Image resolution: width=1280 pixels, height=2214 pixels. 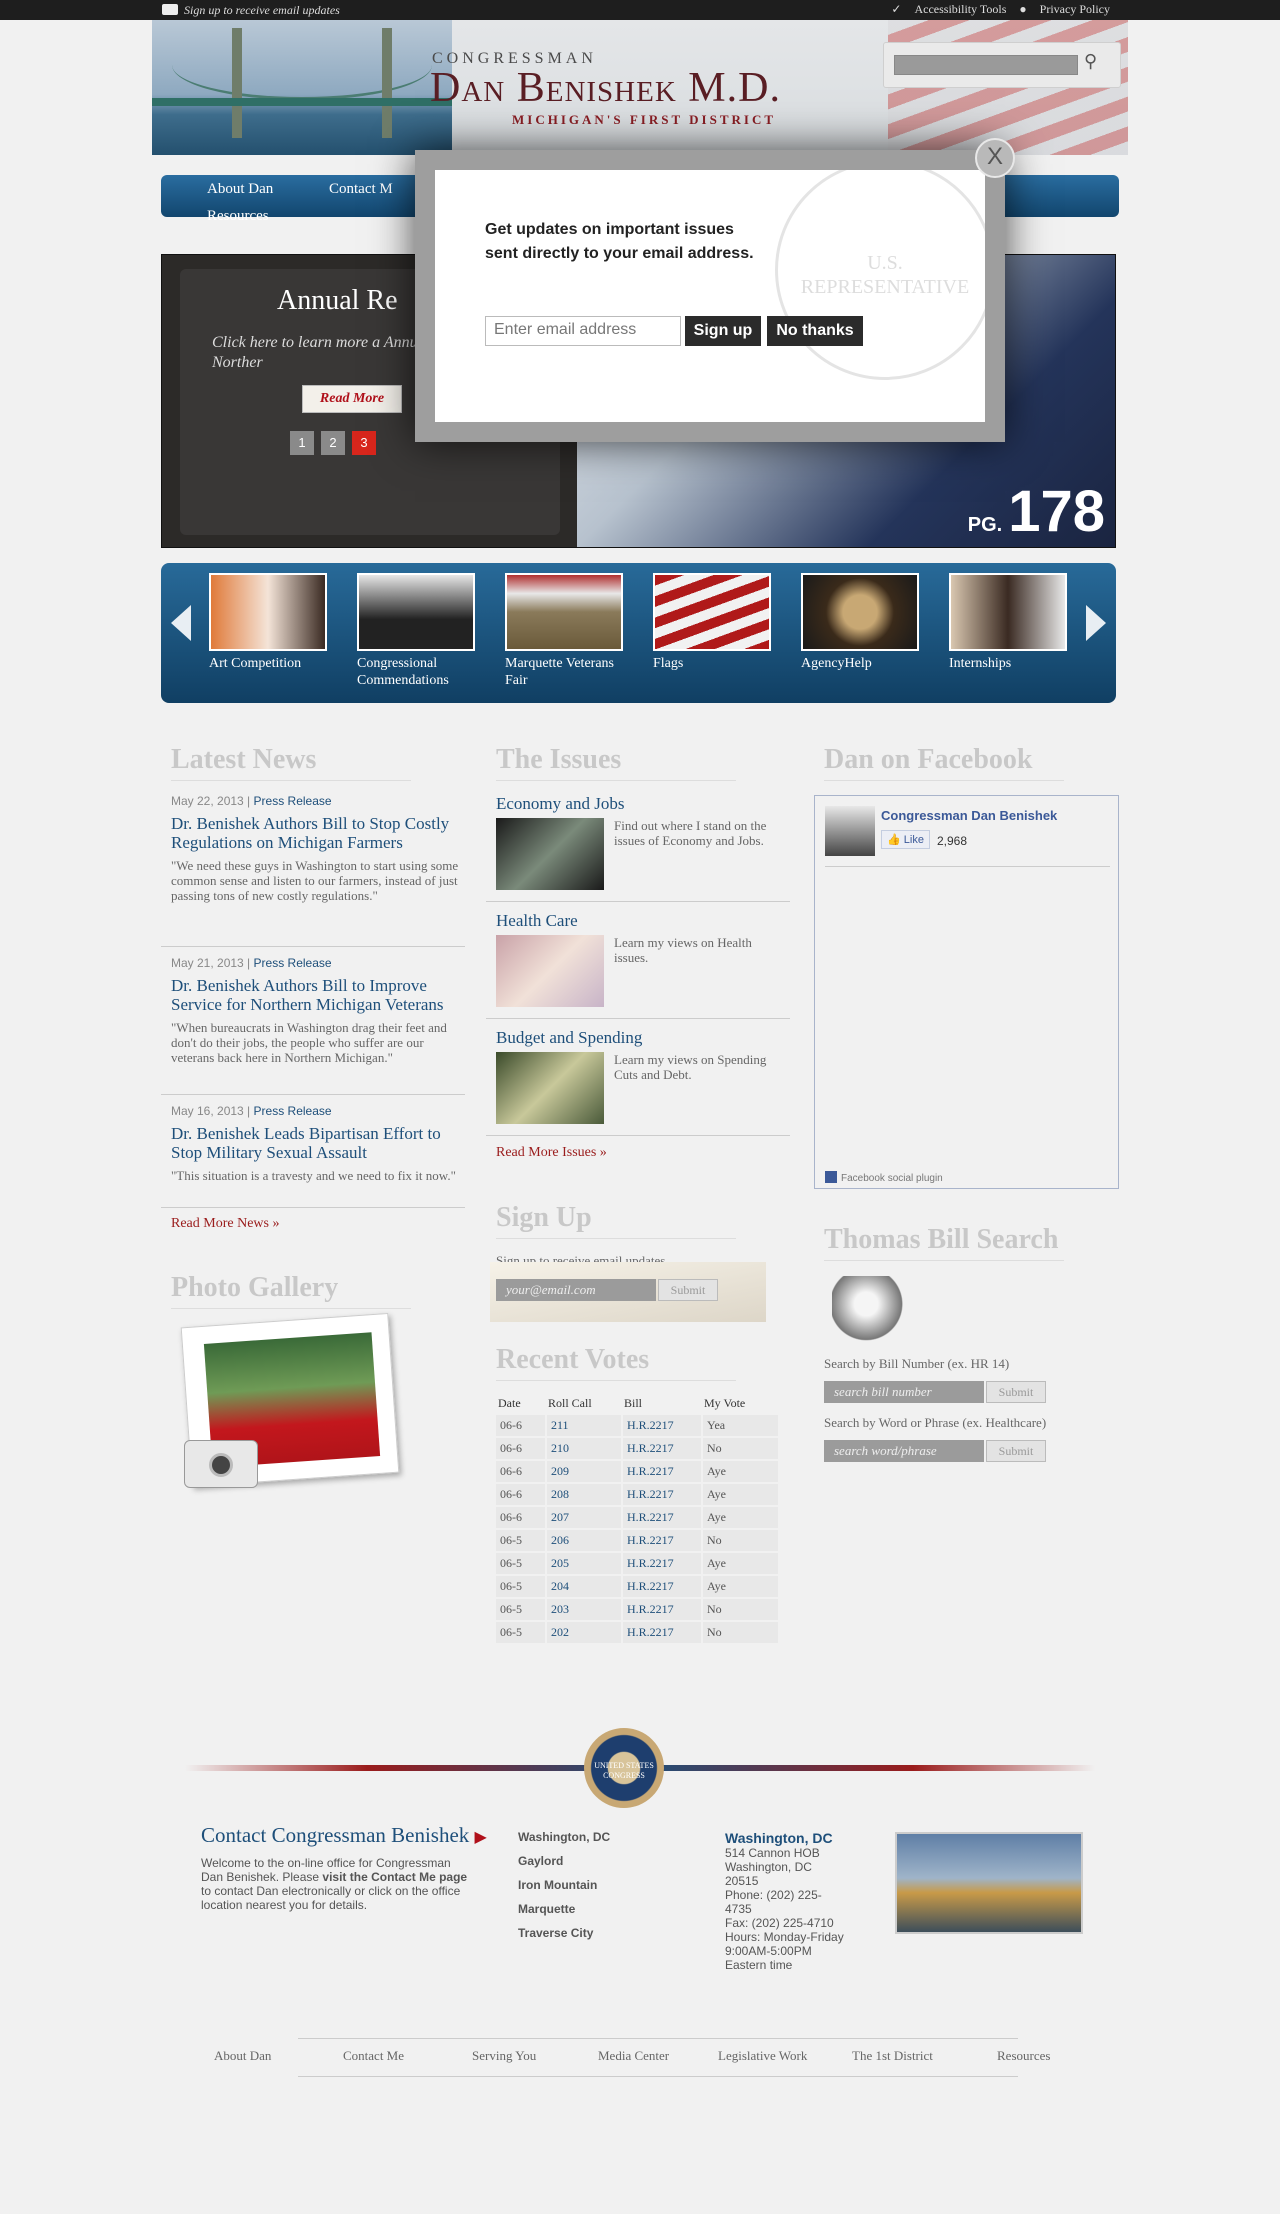 What do you see at coordinates (723, 331) in the screenshot?
I see `modal-signup-button: Sign up` at bounding box center [723, 331].